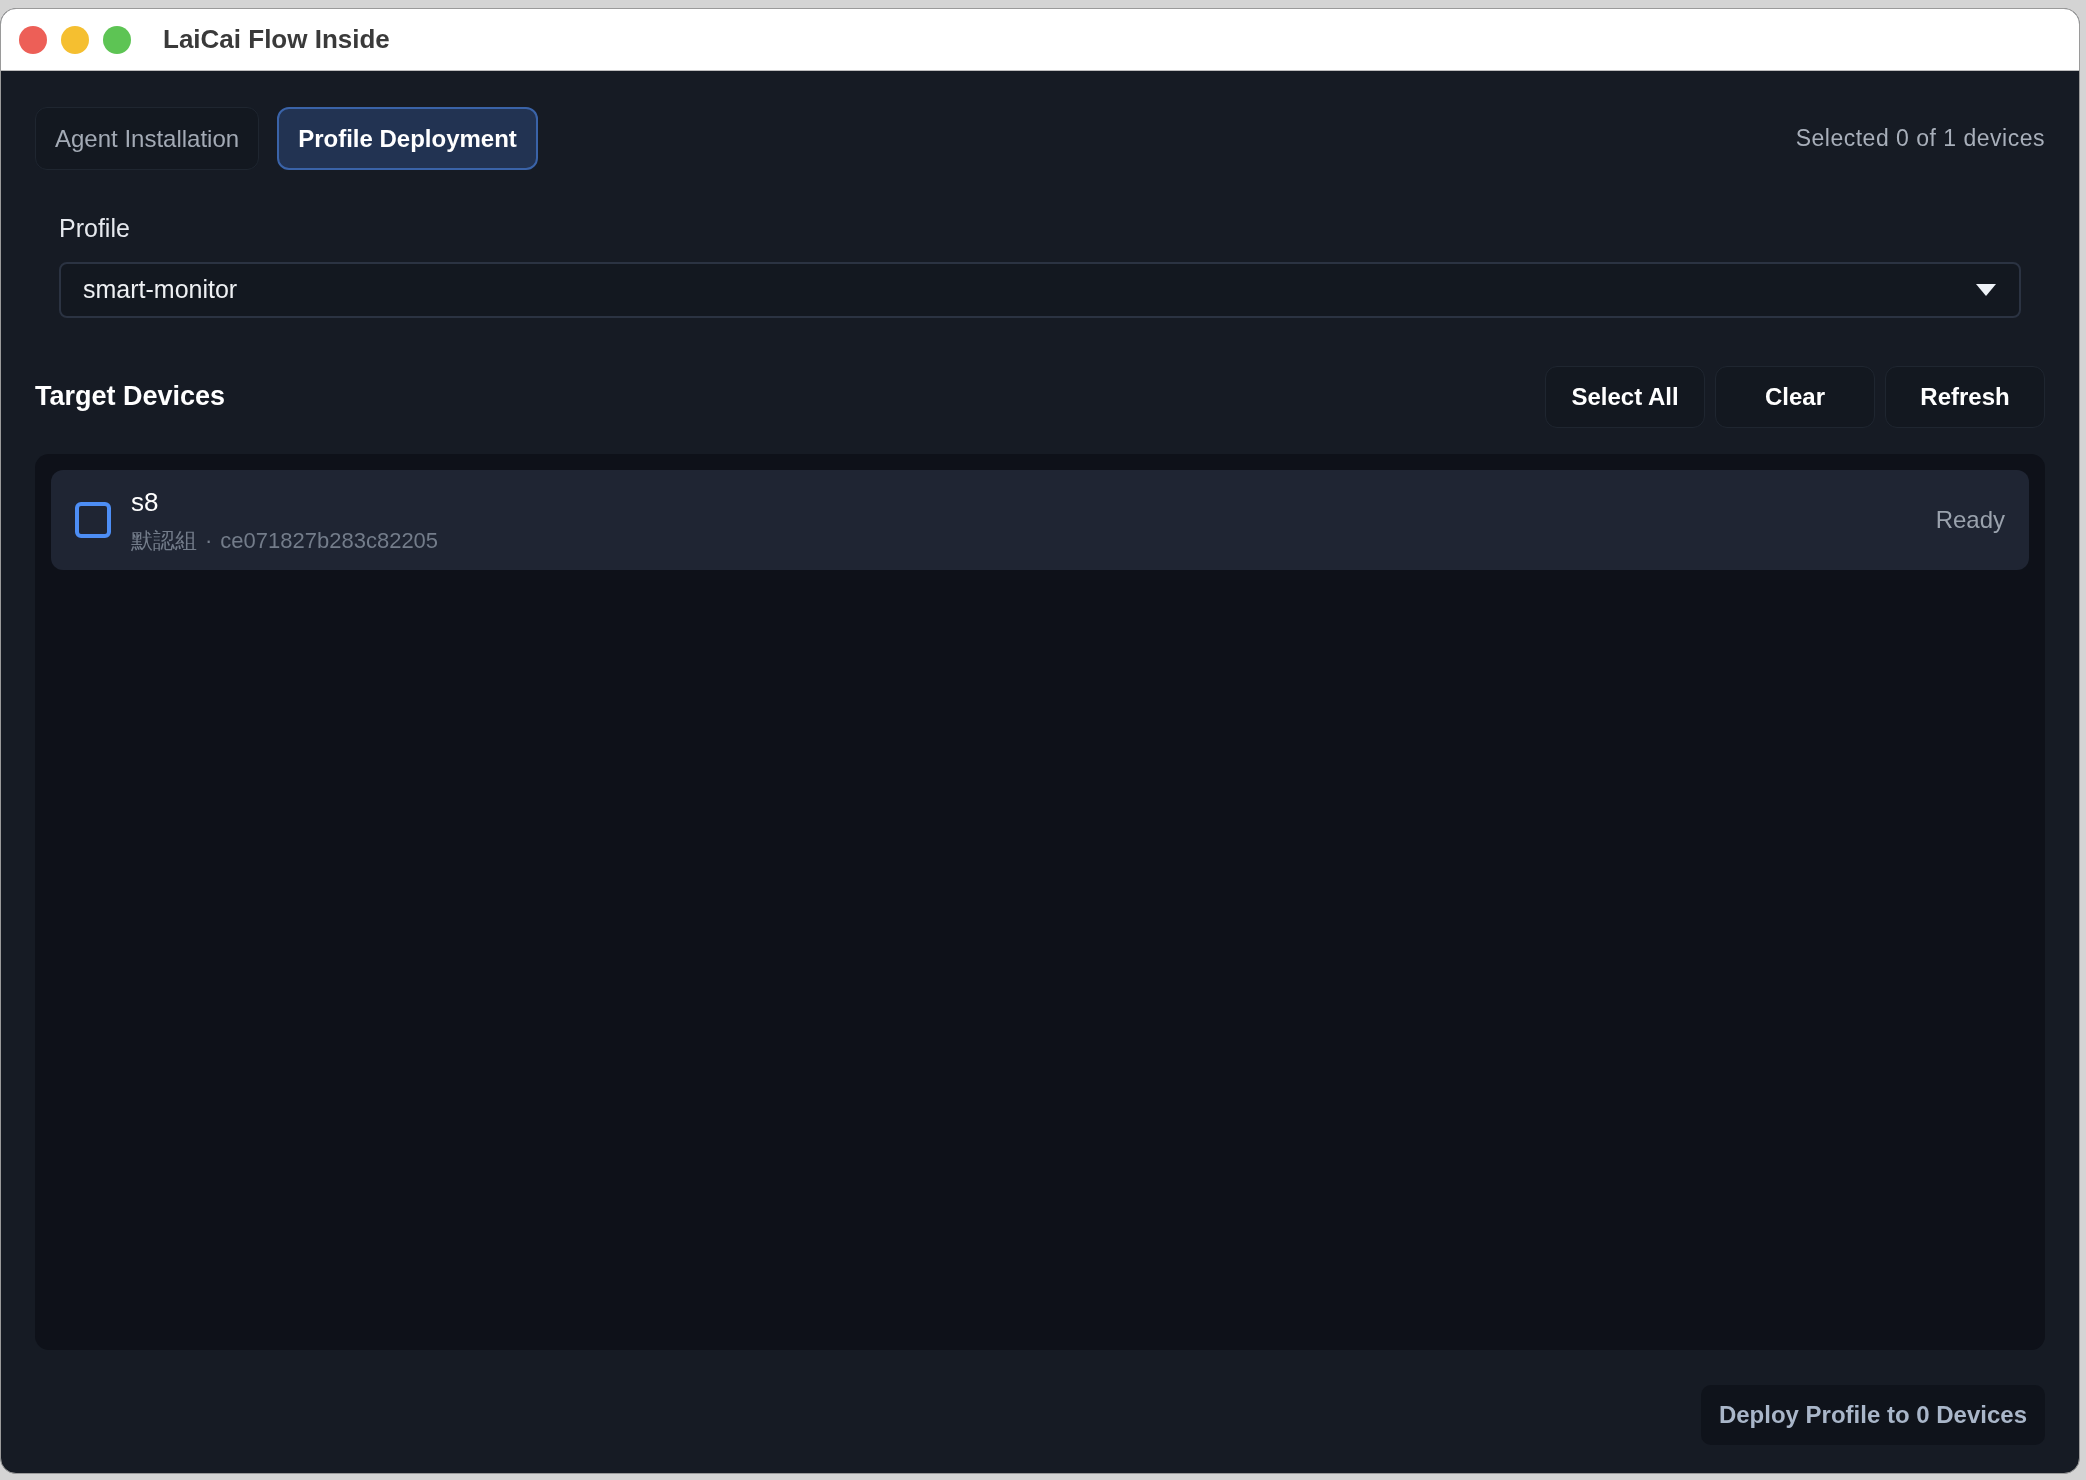  I want to click on tab: Agent Installation, so click(147, 138).